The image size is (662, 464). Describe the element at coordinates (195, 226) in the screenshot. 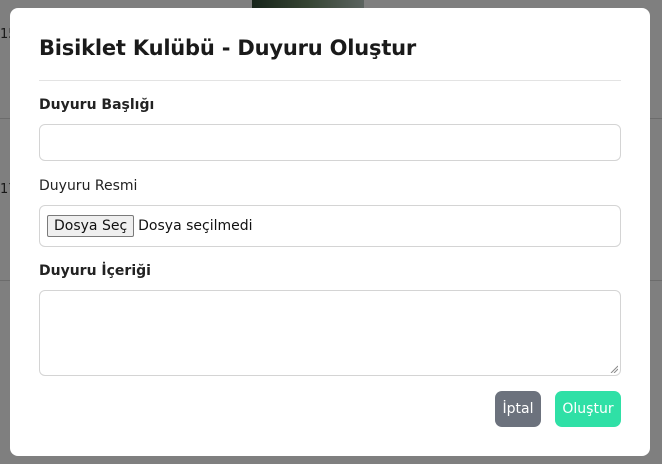

I see `file-status-text: Dosya seçilmedi` at that location.